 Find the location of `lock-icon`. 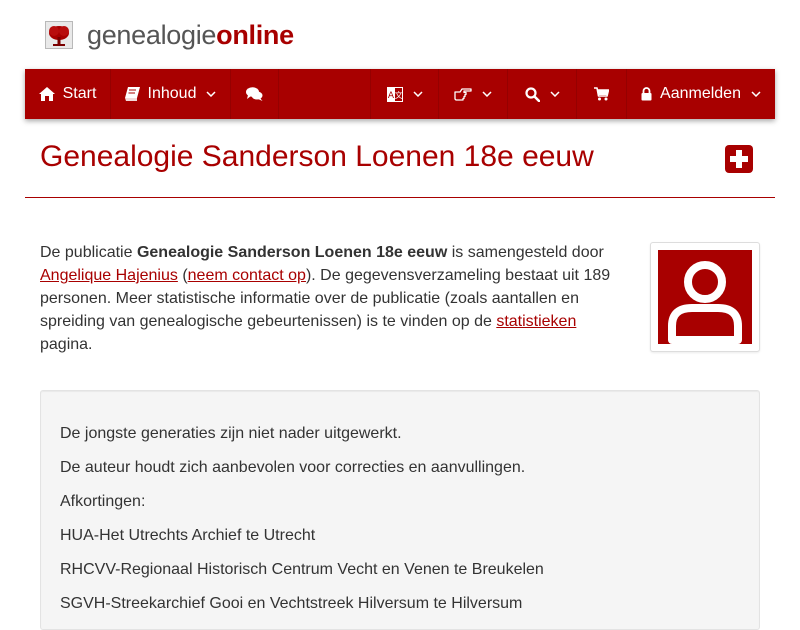

lock-icon is located at coordinates (646, 94).